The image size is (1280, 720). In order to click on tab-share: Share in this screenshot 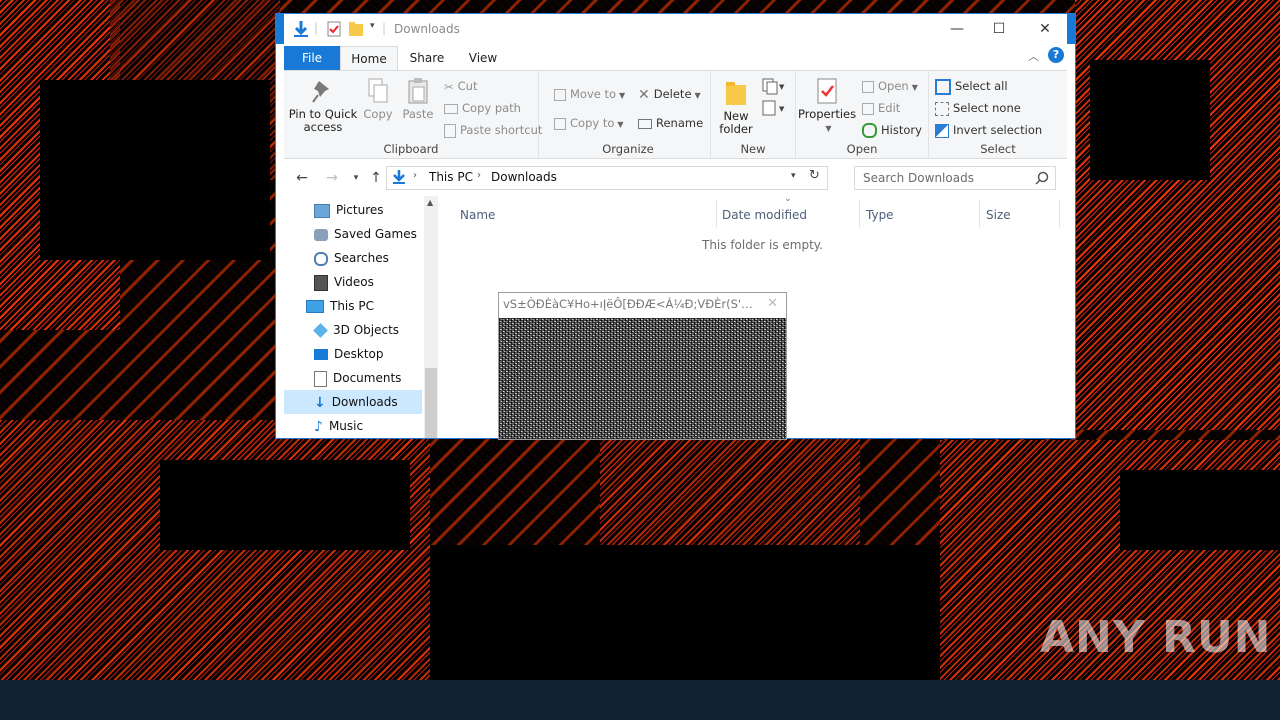, I will do `click(427, 58)`.